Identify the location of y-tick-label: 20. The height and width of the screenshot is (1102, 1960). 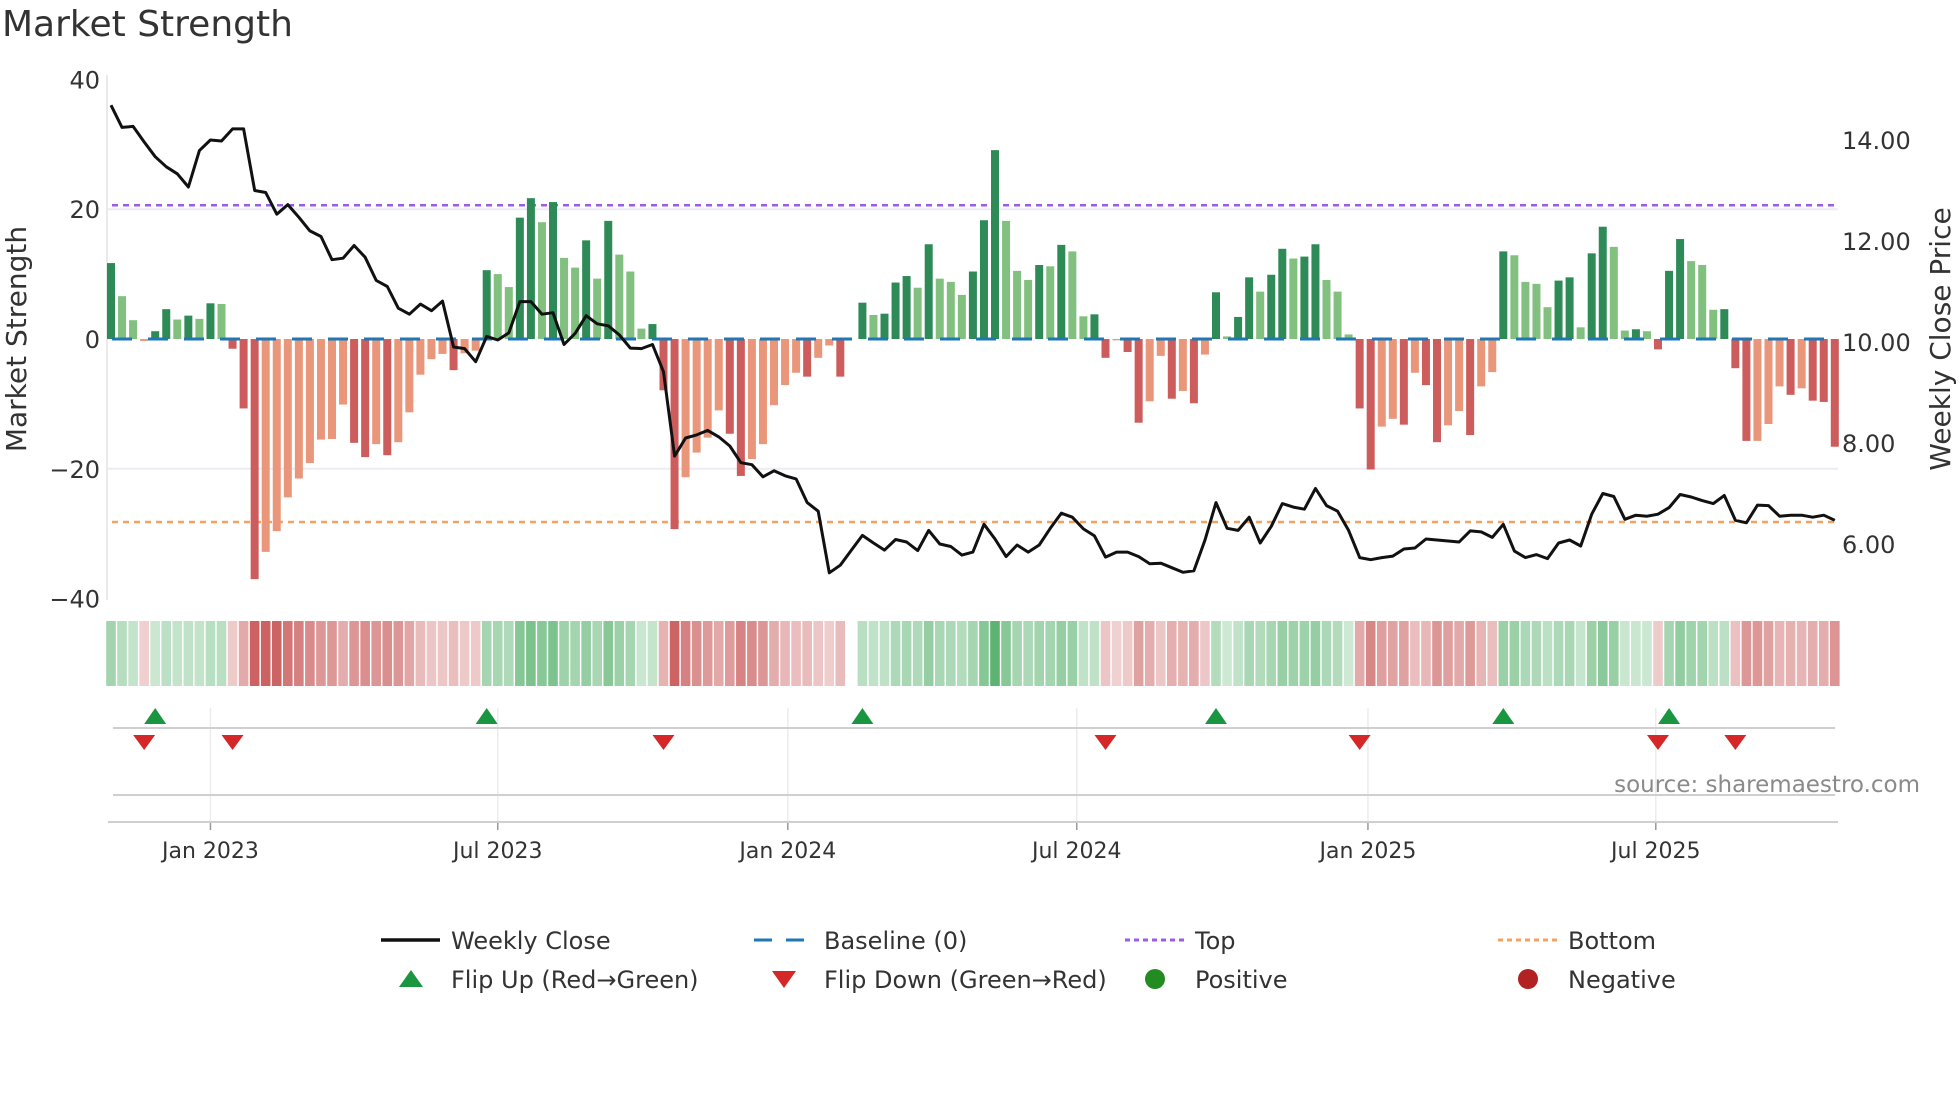
(84, 210).